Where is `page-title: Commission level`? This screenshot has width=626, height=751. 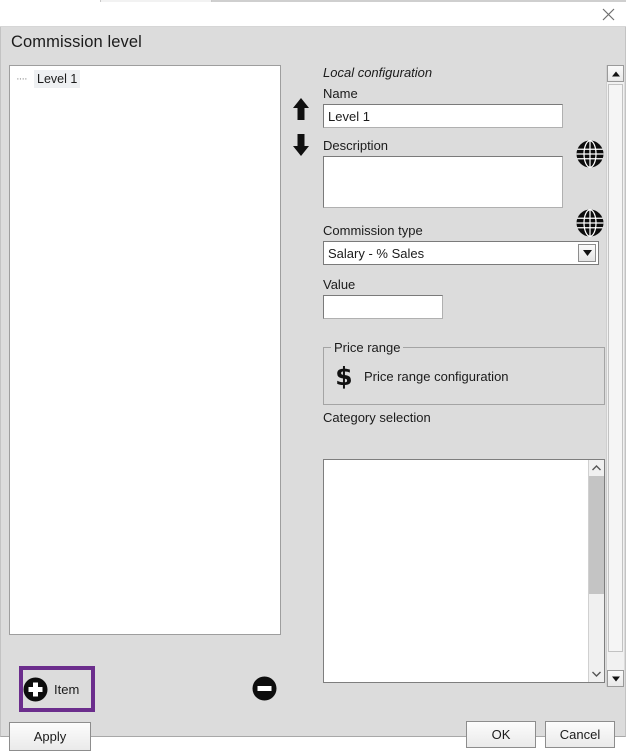
page-title: Commission level is located at coordinates (76, 42).